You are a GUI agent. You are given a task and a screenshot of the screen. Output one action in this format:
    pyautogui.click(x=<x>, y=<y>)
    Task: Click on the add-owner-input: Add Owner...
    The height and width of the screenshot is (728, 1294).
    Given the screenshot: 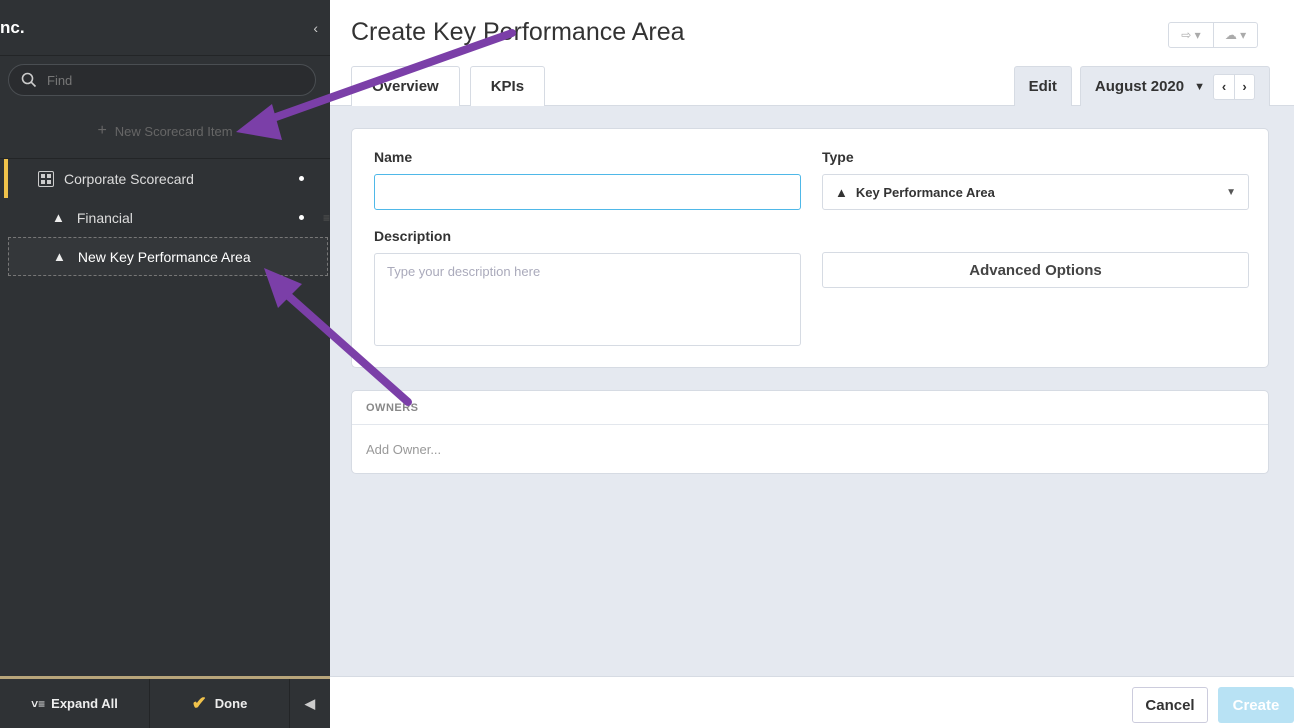 What is the action you would take?
    pyautogui.click(x=810, y=449)
    